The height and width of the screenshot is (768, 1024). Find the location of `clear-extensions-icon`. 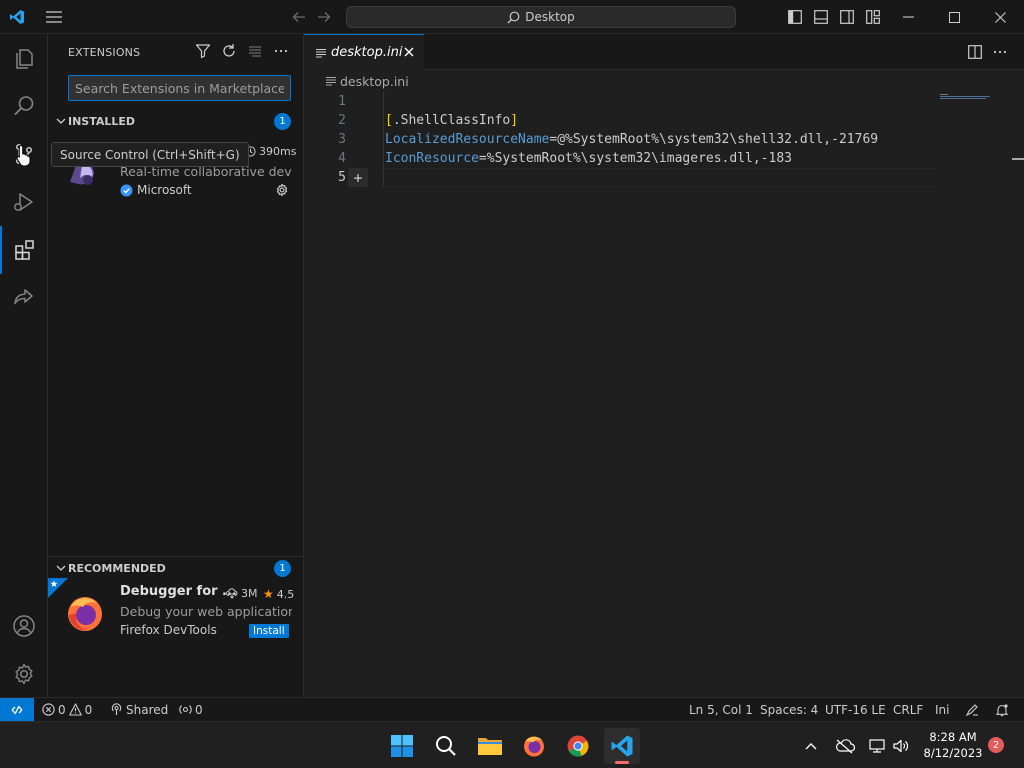

clear-extensions-icon is located at coordinates (255, 51).